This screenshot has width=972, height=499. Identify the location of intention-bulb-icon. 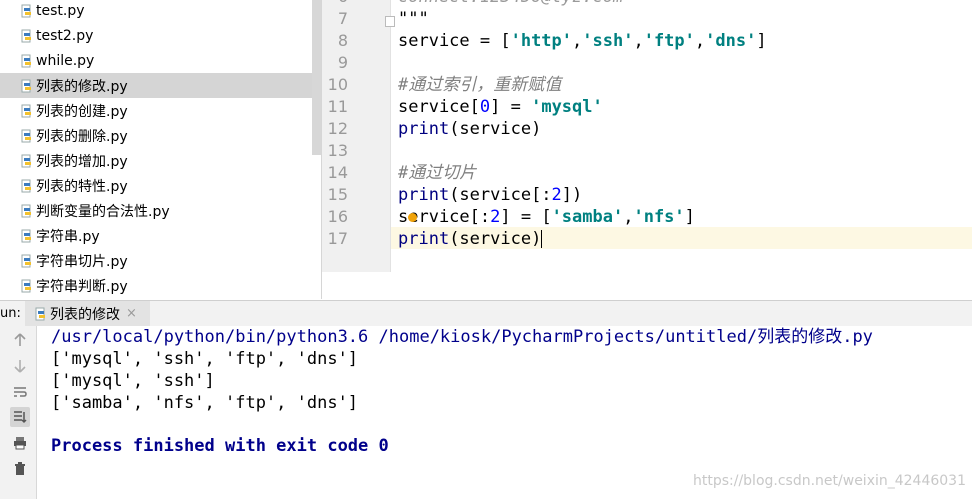
(412, 217).